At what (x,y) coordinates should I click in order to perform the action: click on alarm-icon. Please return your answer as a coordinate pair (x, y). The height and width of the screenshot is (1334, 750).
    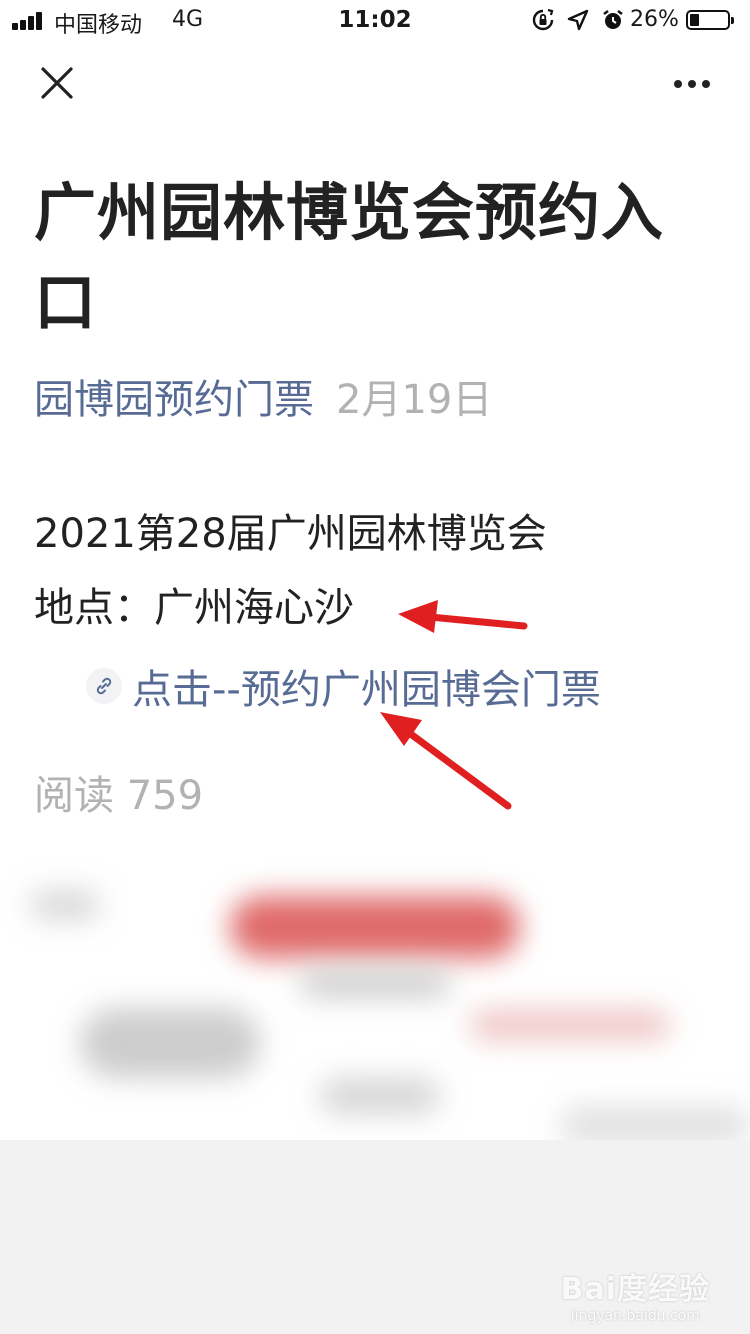
    Looking at the image, I should click on (613, 19).